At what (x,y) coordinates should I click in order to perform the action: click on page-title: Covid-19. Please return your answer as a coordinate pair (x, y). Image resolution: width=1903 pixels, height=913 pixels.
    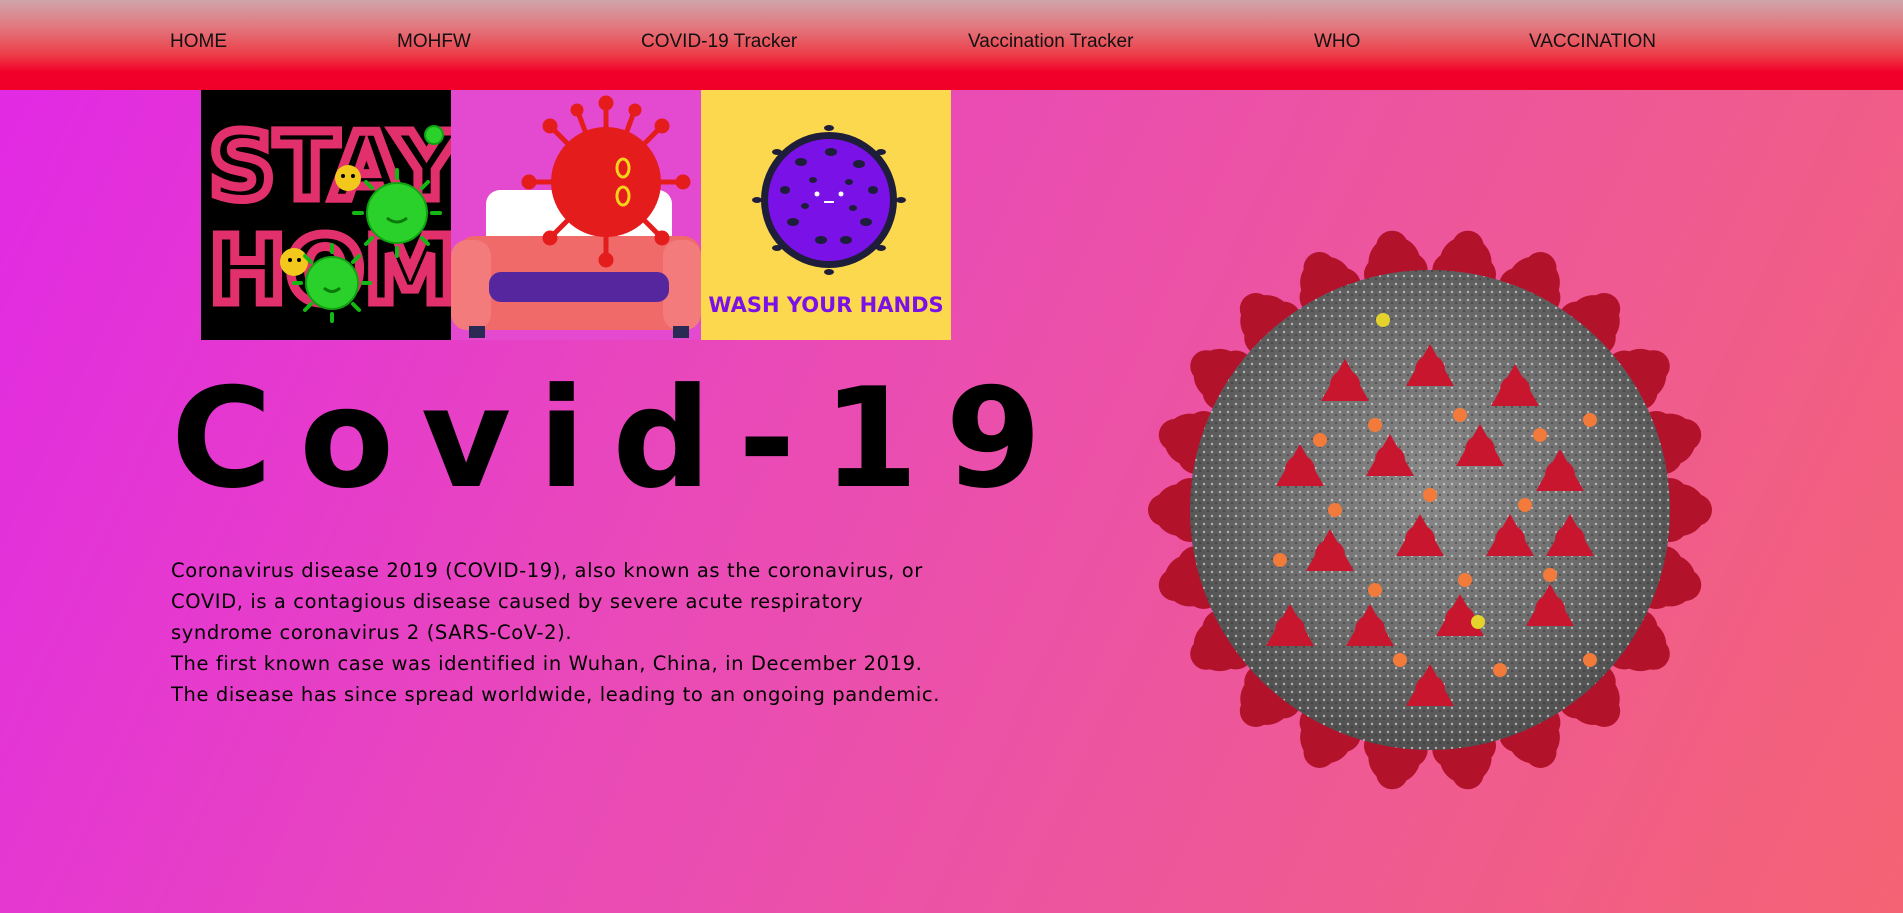
    Looking at the image, I should click on (620, 438).